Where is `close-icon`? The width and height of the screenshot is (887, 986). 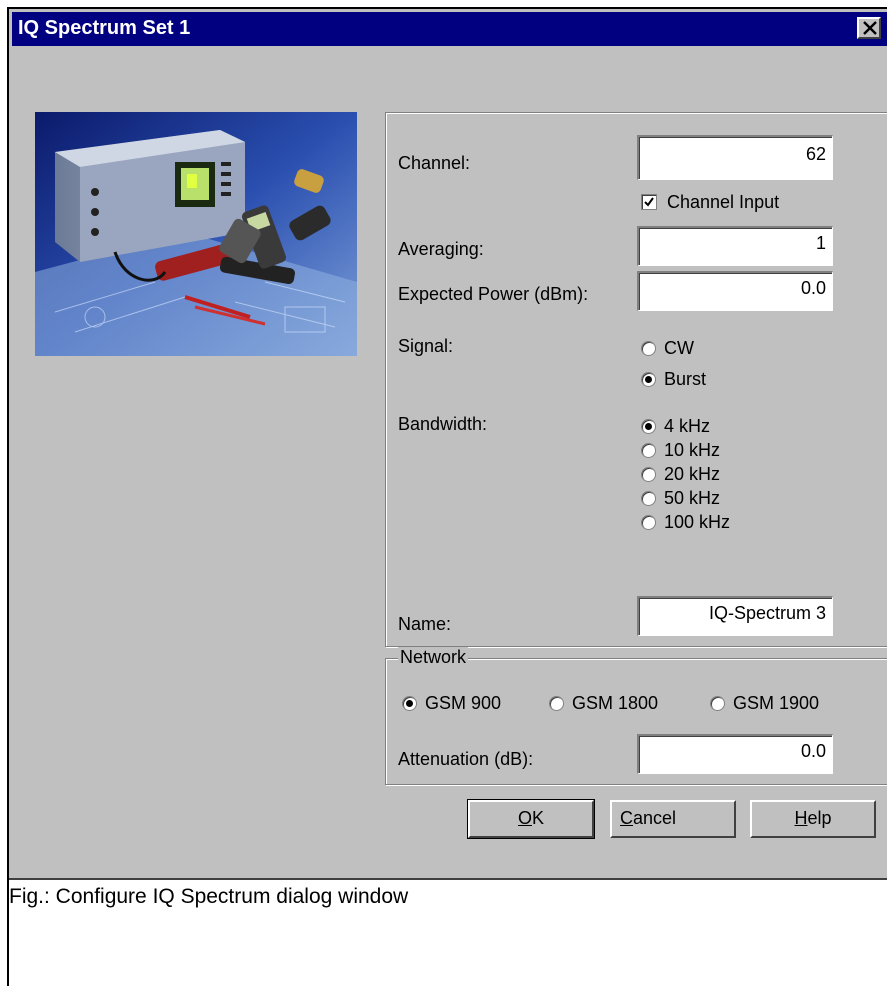 close-icon is located at coordinates (870, 28).